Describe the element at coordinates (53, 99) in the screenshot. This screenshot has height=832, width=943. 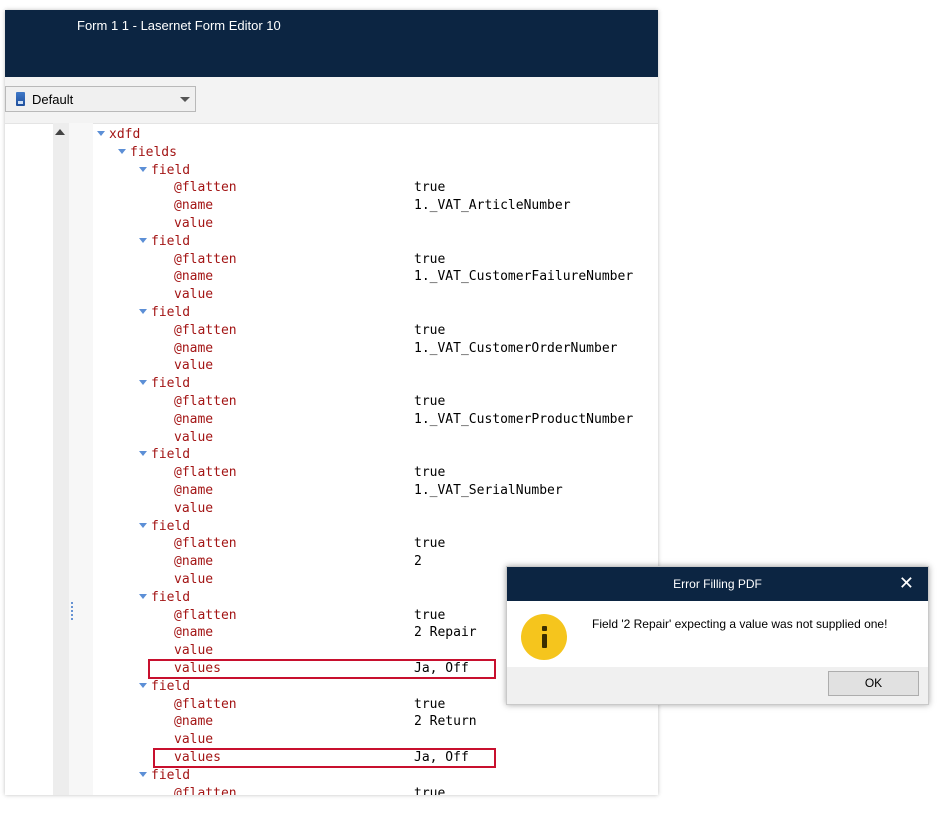
I see `view-dropdown-value: Default` at that location.